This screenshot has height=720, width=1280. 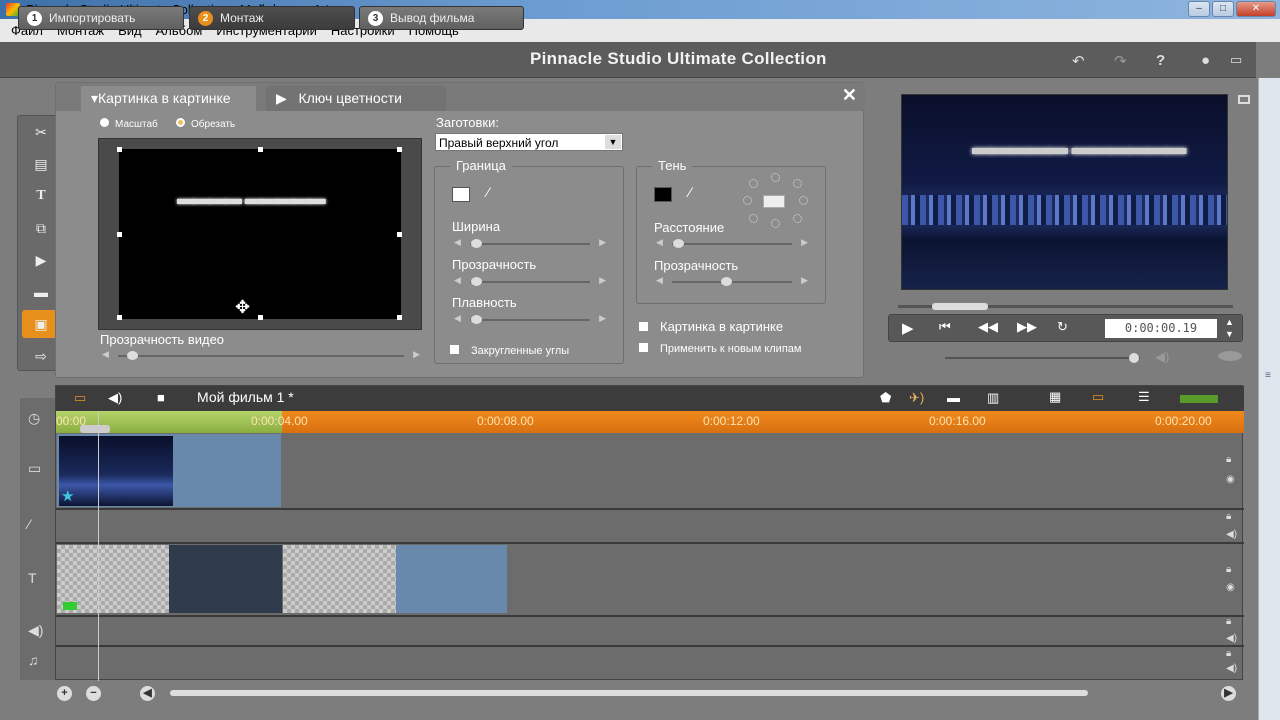 What do you see at coordinates (451, 579) in the screenshot?
I see `title-clip-extension` at bounding box center [451, 579].